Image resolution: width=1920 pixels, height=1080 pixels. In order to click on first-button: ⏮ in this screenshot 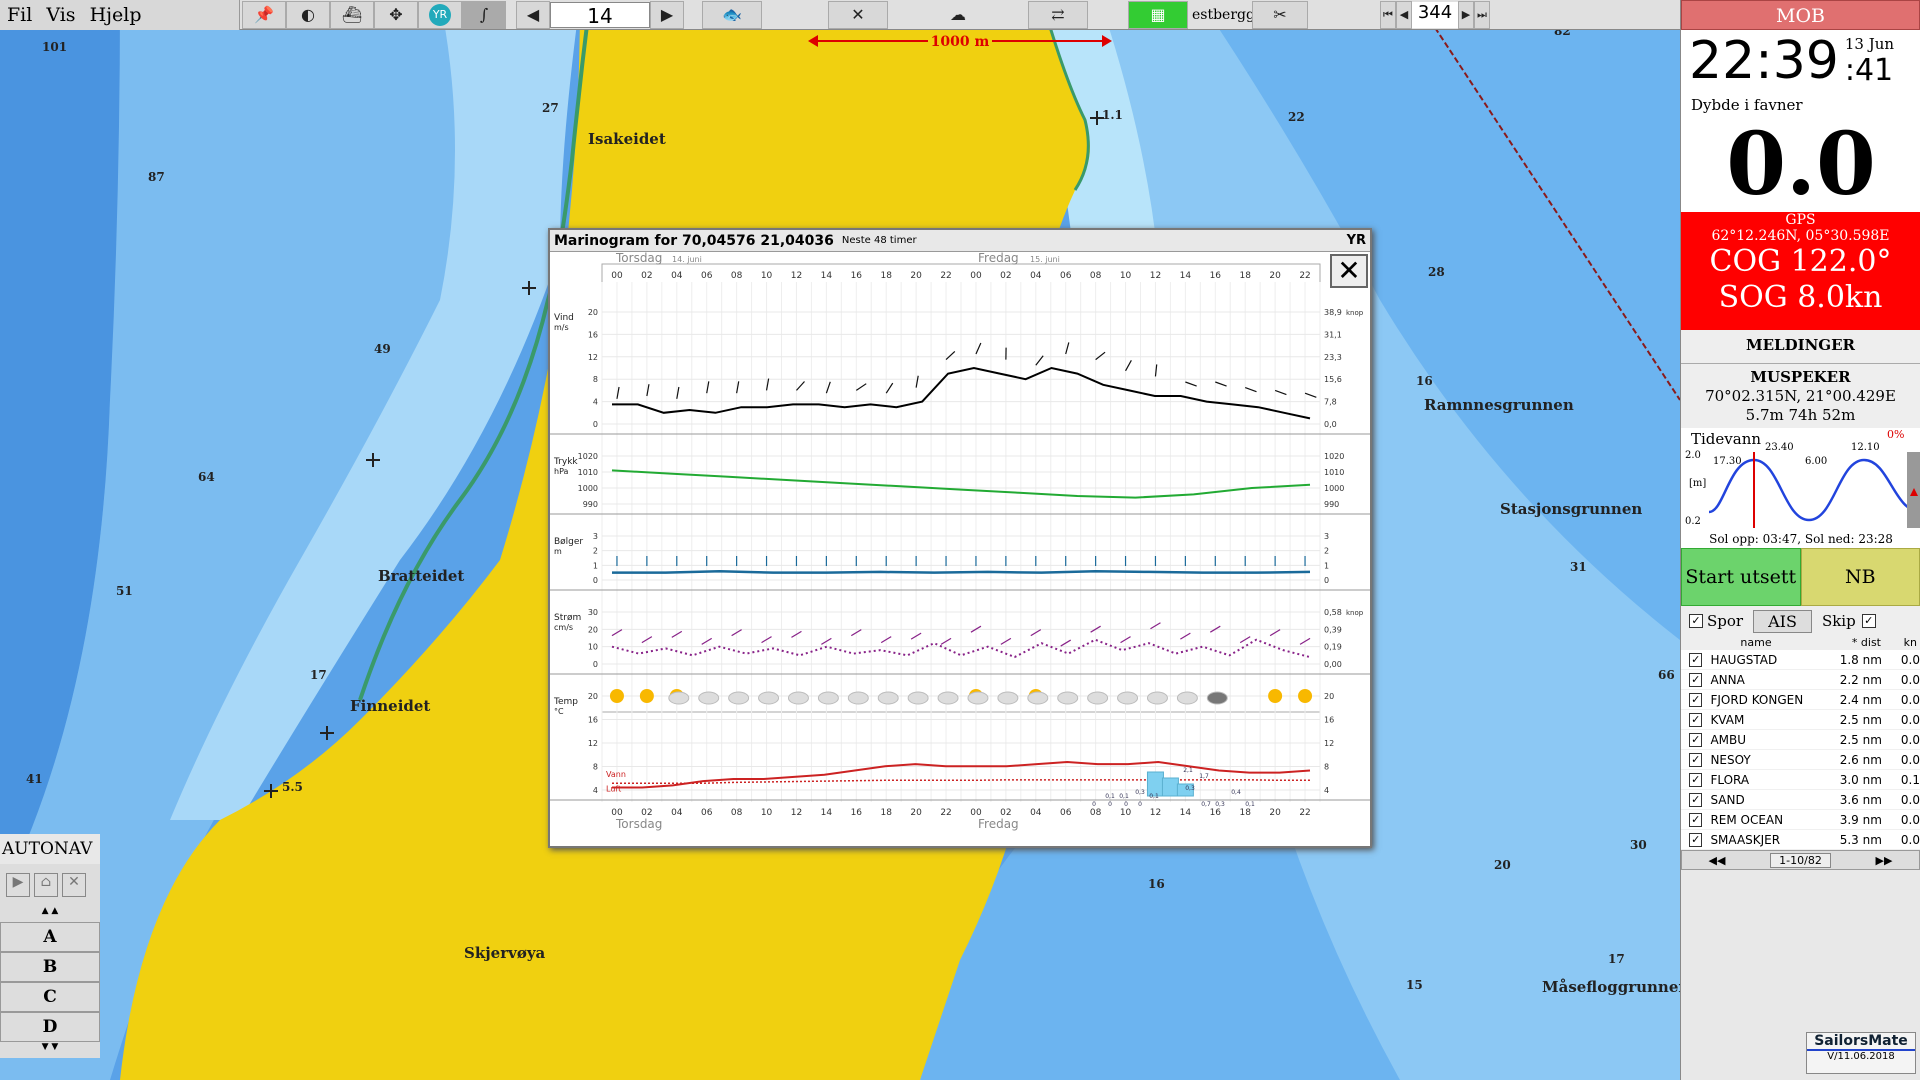, I will do `click(1388, 14)`.